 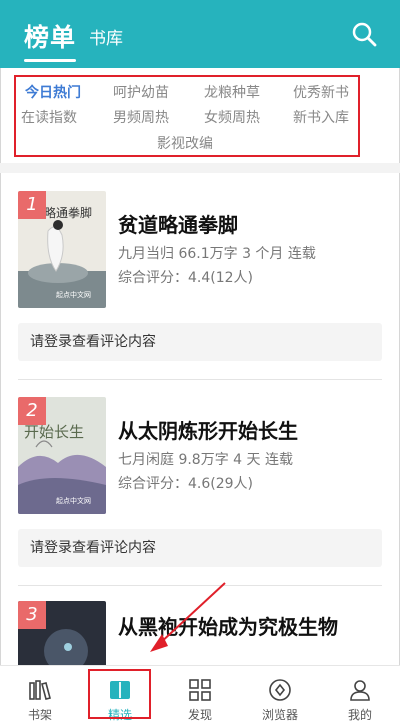 What do you see at coordinates (359, 715) in the screenshot?
I see `nav-me-label: 我的` at bounding box center [359, 715].